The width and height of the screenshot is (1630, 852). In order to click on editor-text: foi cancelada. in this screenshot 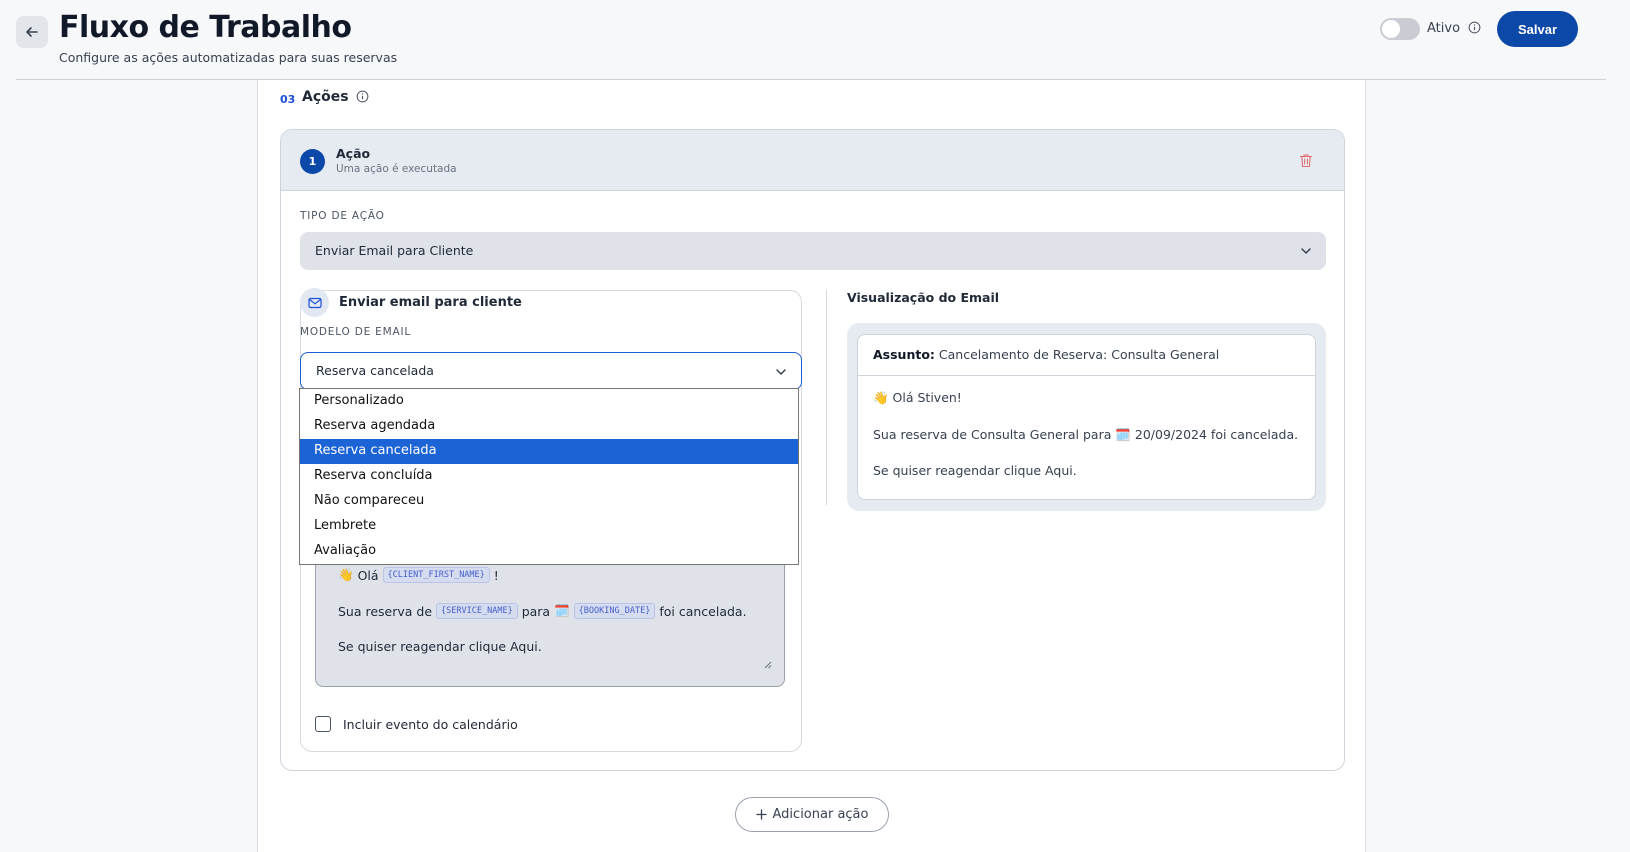, I will do `click(703, 611)`.